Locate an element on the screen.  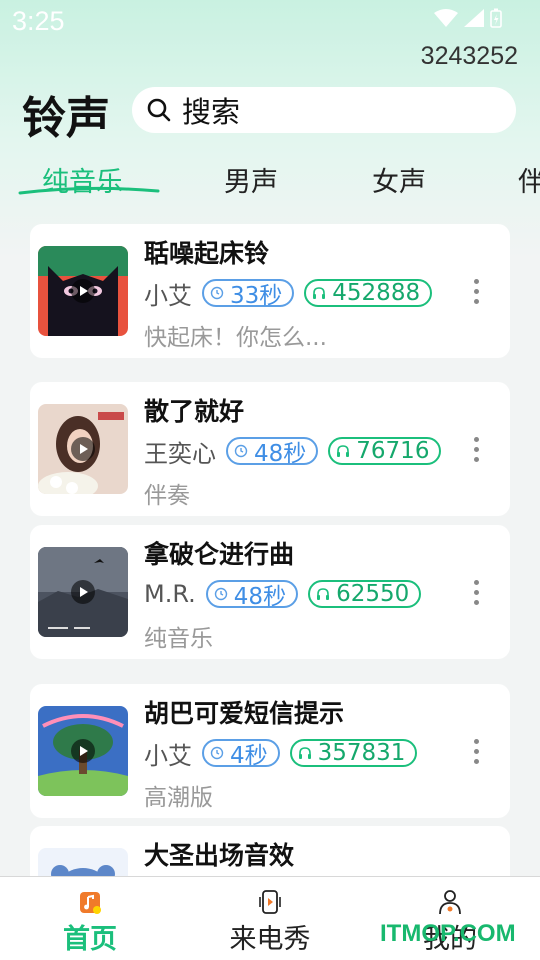
song-subtitle: 纯音乐 is located at coordinates (178, 639).